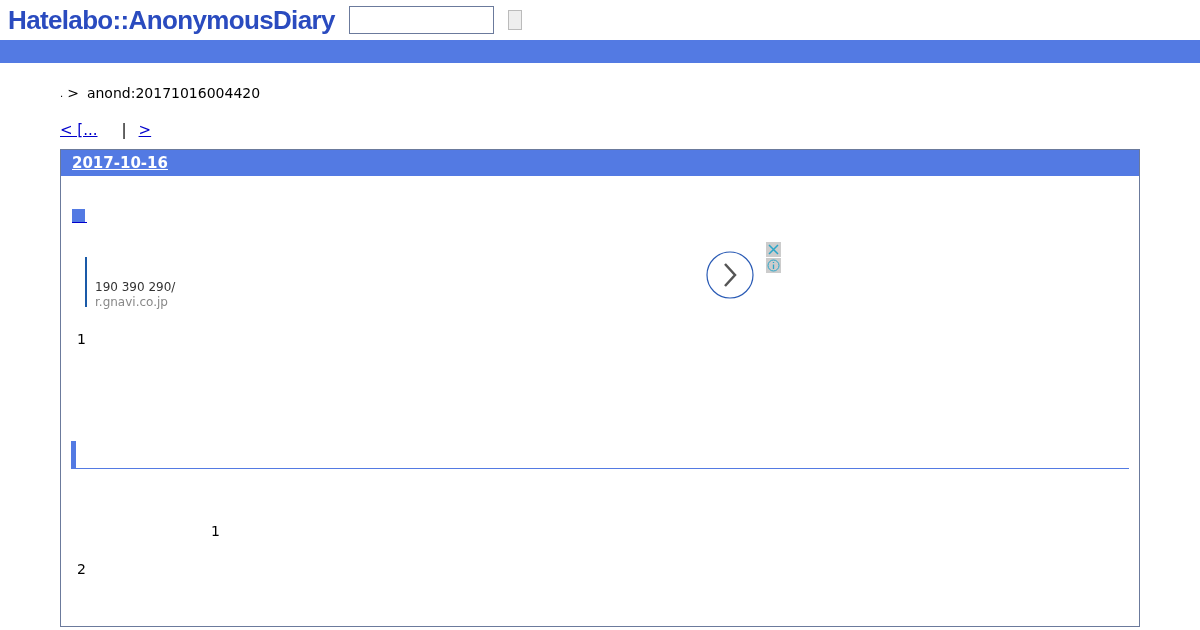 Image resolution: width=1200 pixels, height=630 pixels. What do you see at coordinates (145, 130) in the screenshot?
I see `next-link: >` at bounding box center [145, 130].